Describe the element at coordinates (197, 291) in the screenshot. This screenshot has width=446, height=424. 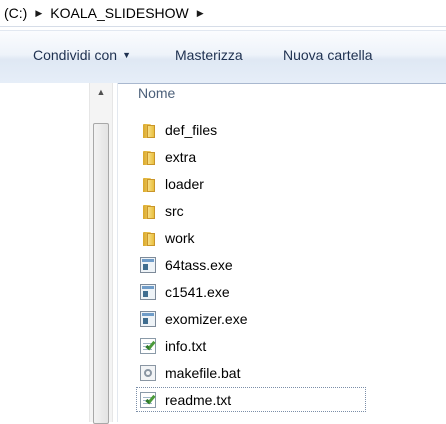
I see `file-name: c1541.exe` at that location.